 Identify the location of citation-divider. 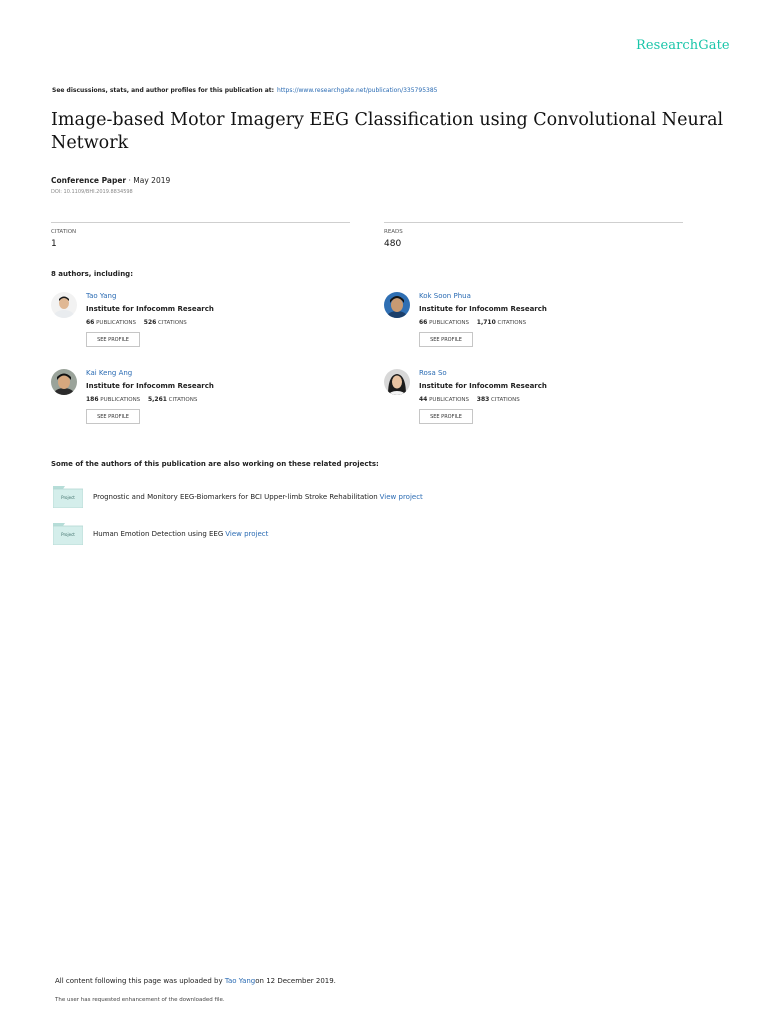
(200, 222).